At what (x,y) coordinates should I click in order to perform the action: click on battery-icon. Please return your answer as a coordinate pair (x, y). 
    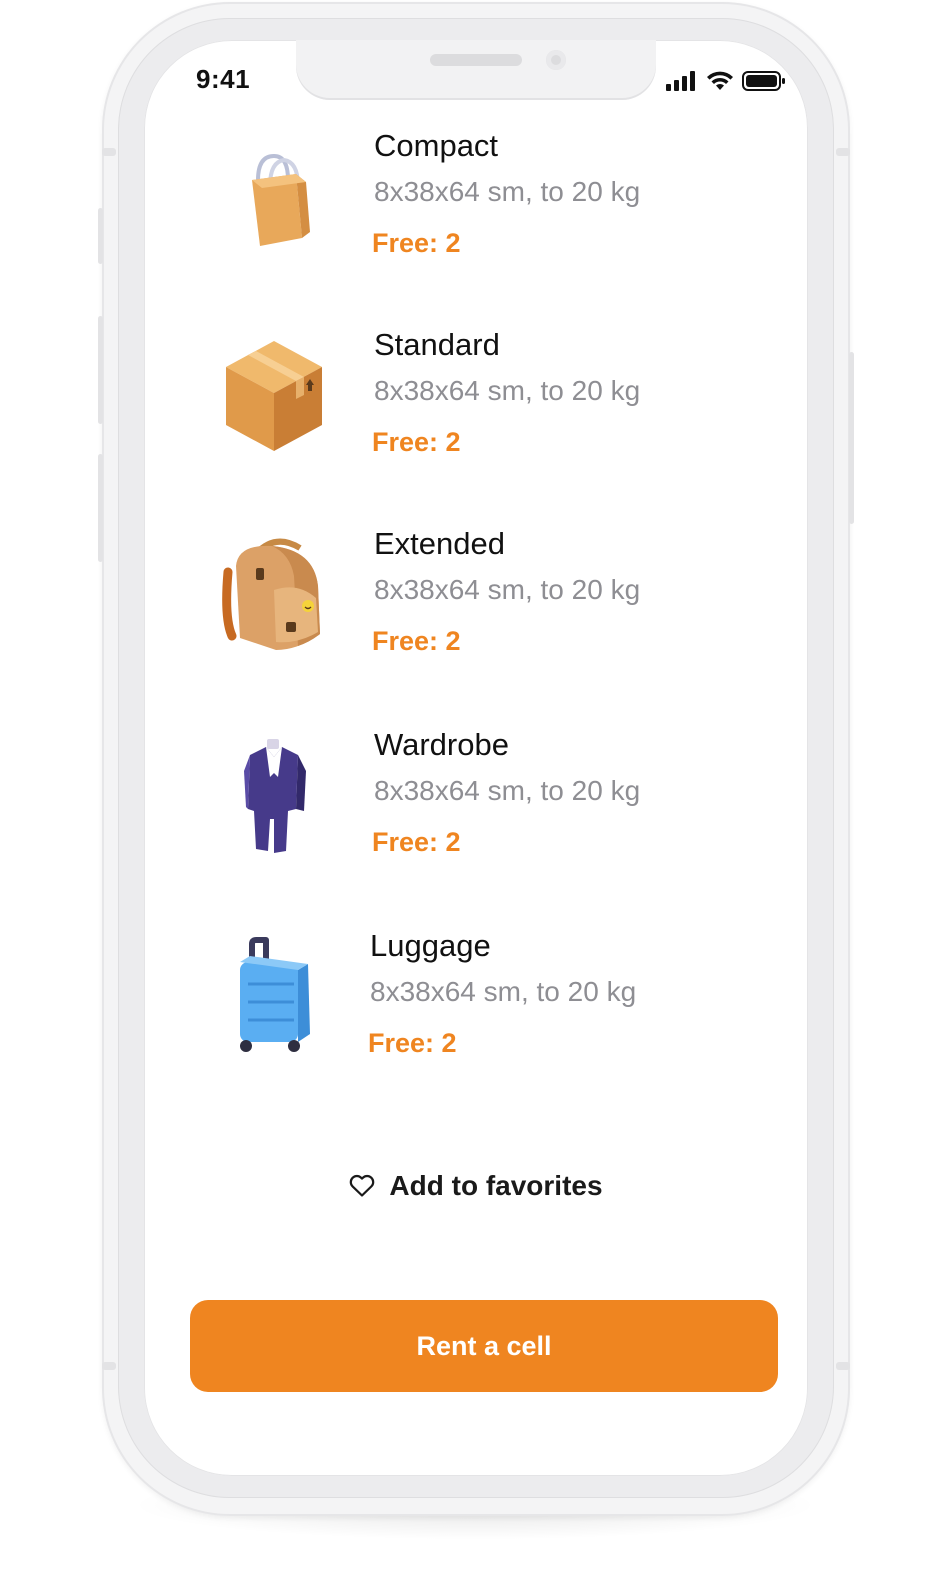
    Looking at the image, I should click on (763, 81).